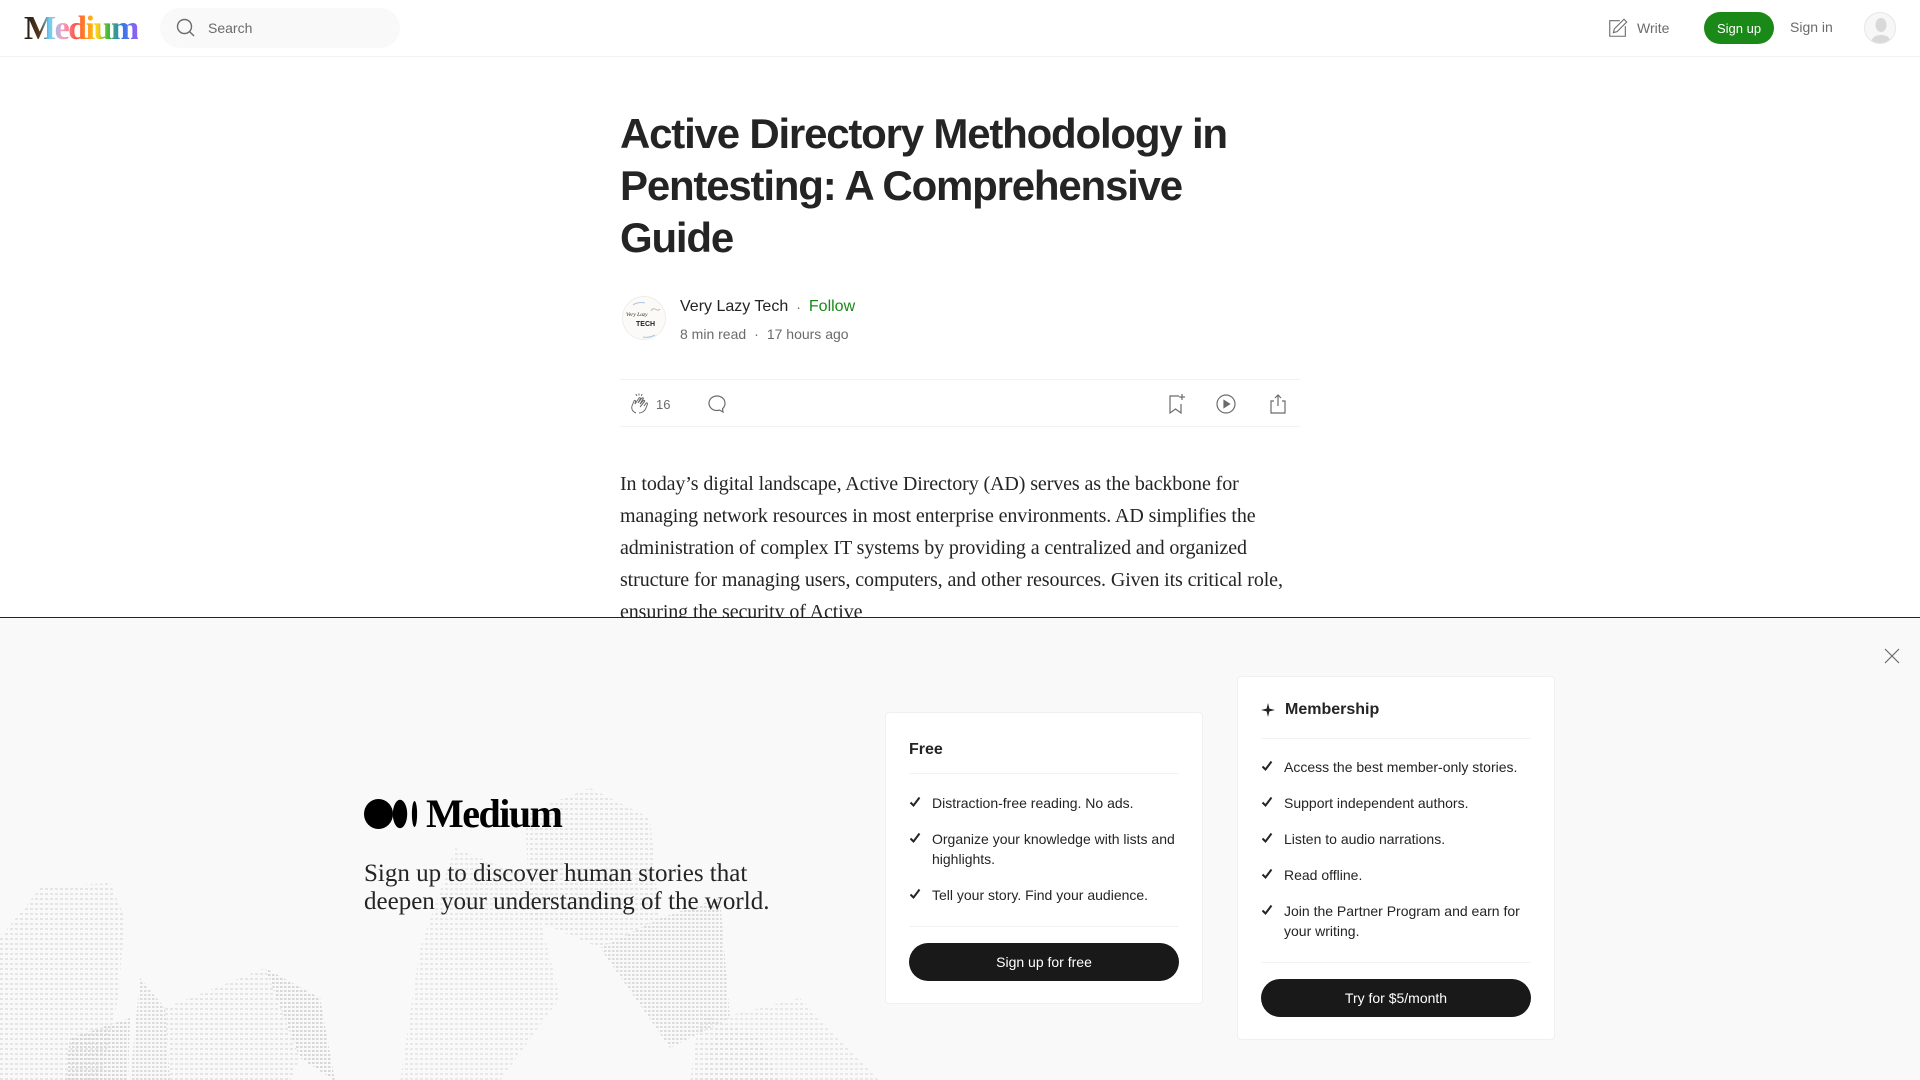  I want to click on close-overlay-button, so click(1892, 656).